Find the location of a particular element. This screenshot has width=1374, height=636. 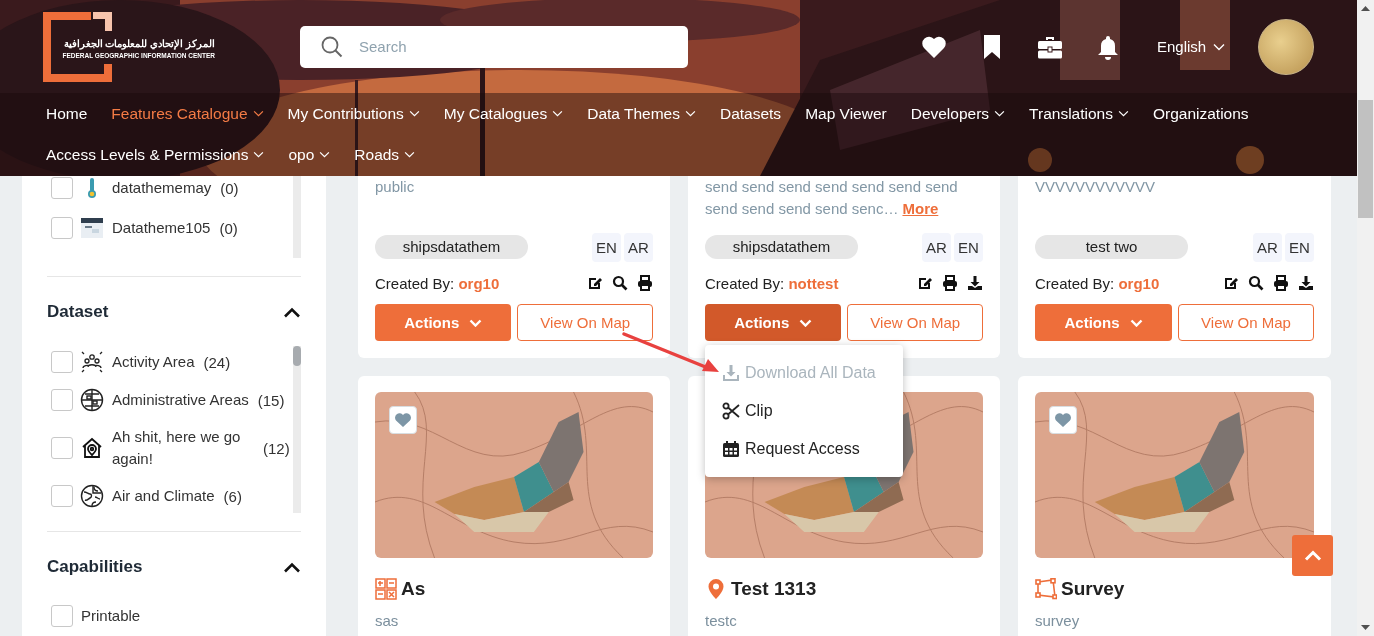

nav-item: Map Viewer is located at coordinates (846, 113).